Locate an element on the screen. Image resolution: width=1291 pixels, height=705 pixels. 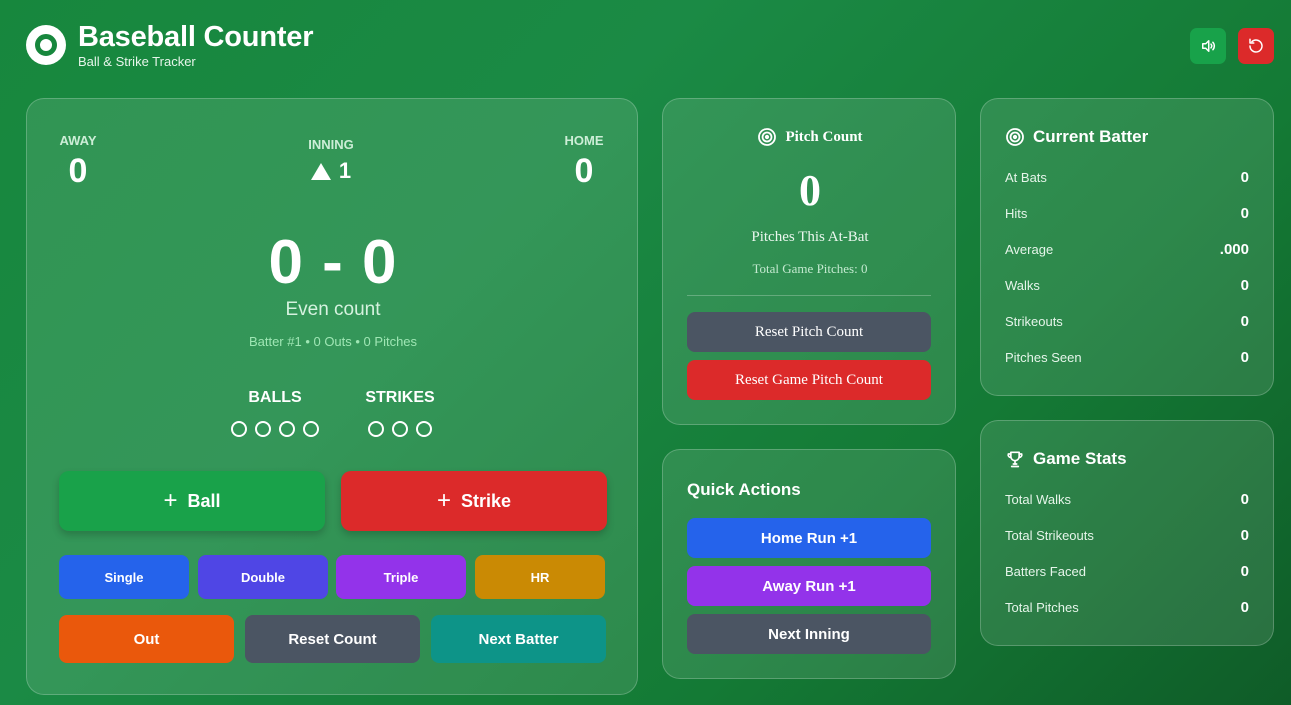
stat-label: Total Strikeouts is located at coordinates (1049, 535).